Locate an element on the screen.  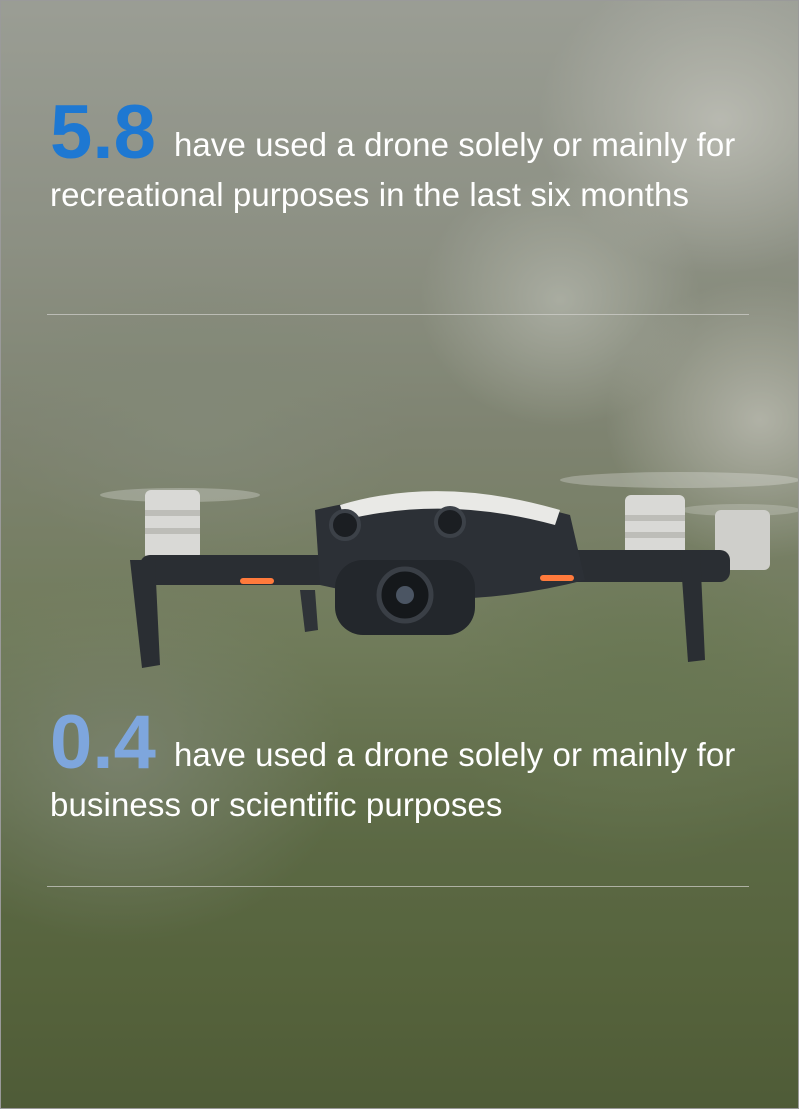
stat-value-recreational: 5.8 is located at coordinates (103, 132).